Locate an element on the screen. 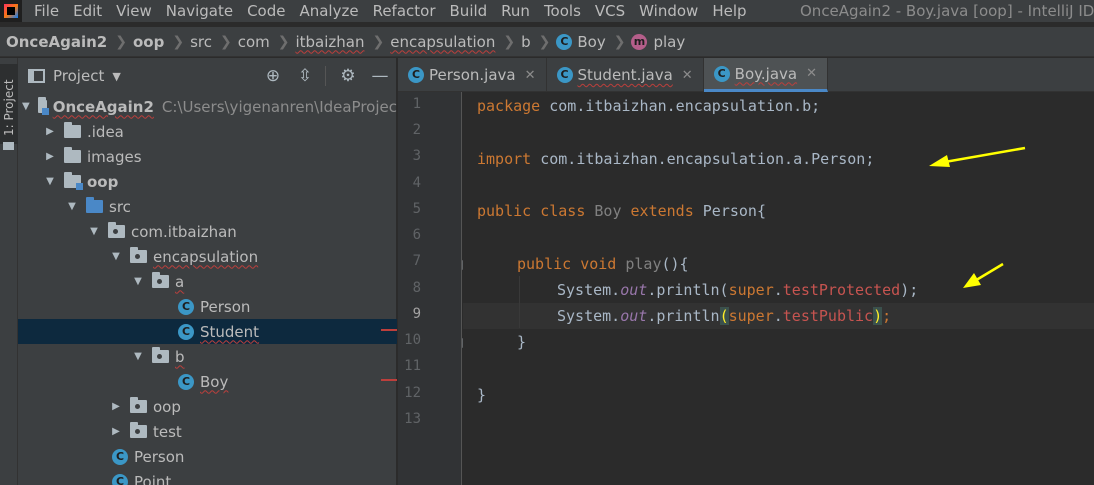 This screenshot has height=485, width=1094. tree-item-idea: ▶ .idea is located at coordinates (207, 131).